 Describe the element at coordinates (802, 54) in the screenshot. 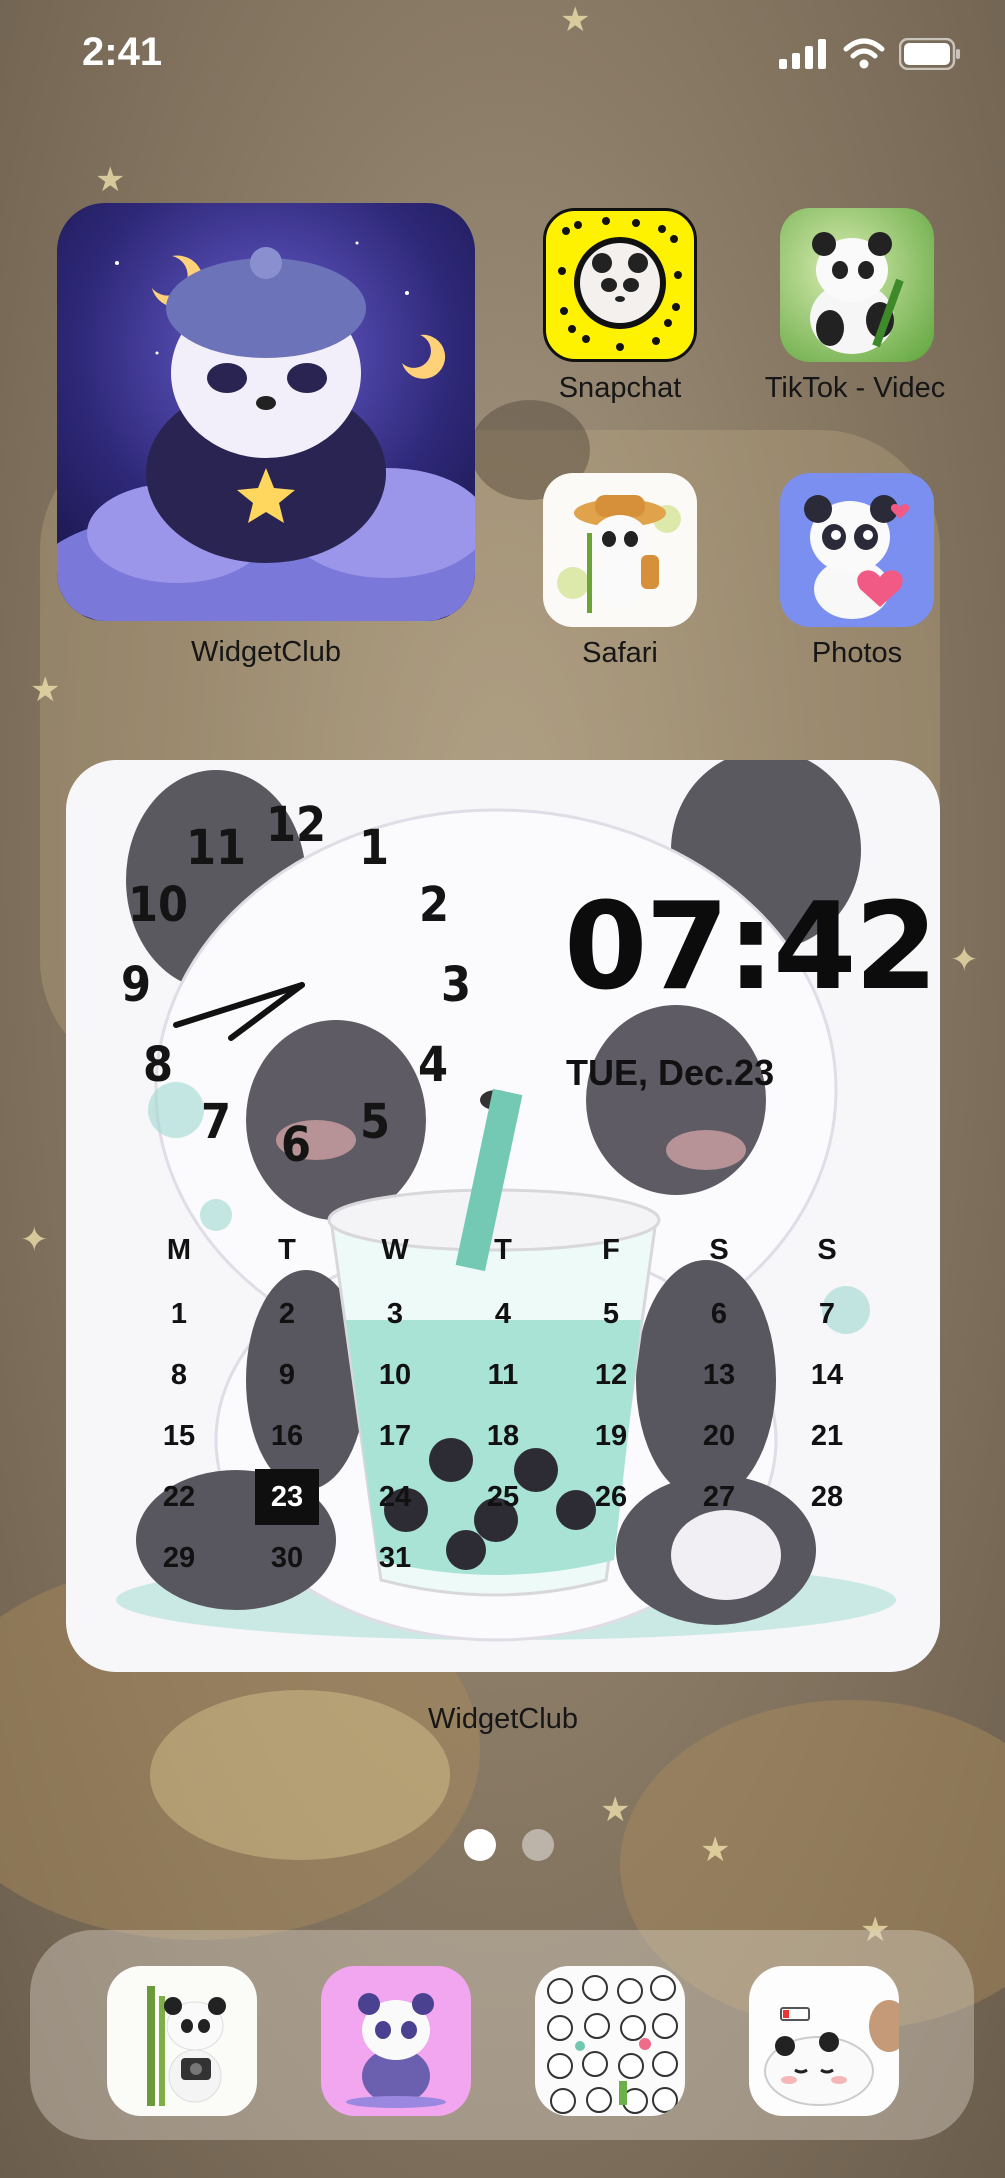

I see `cellular-signal-icon` at that location.